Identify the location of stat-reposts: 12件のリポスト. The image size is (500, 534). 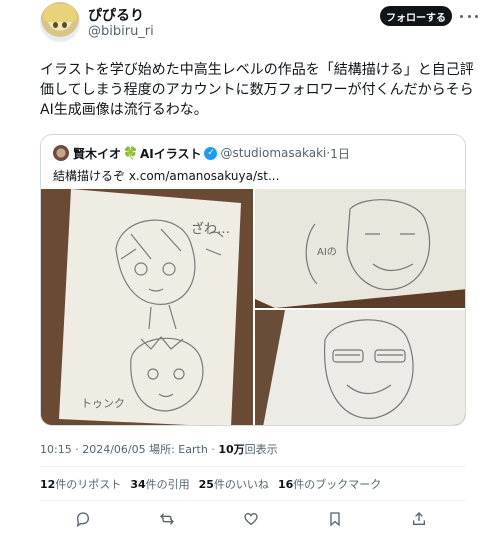
(80, 484).